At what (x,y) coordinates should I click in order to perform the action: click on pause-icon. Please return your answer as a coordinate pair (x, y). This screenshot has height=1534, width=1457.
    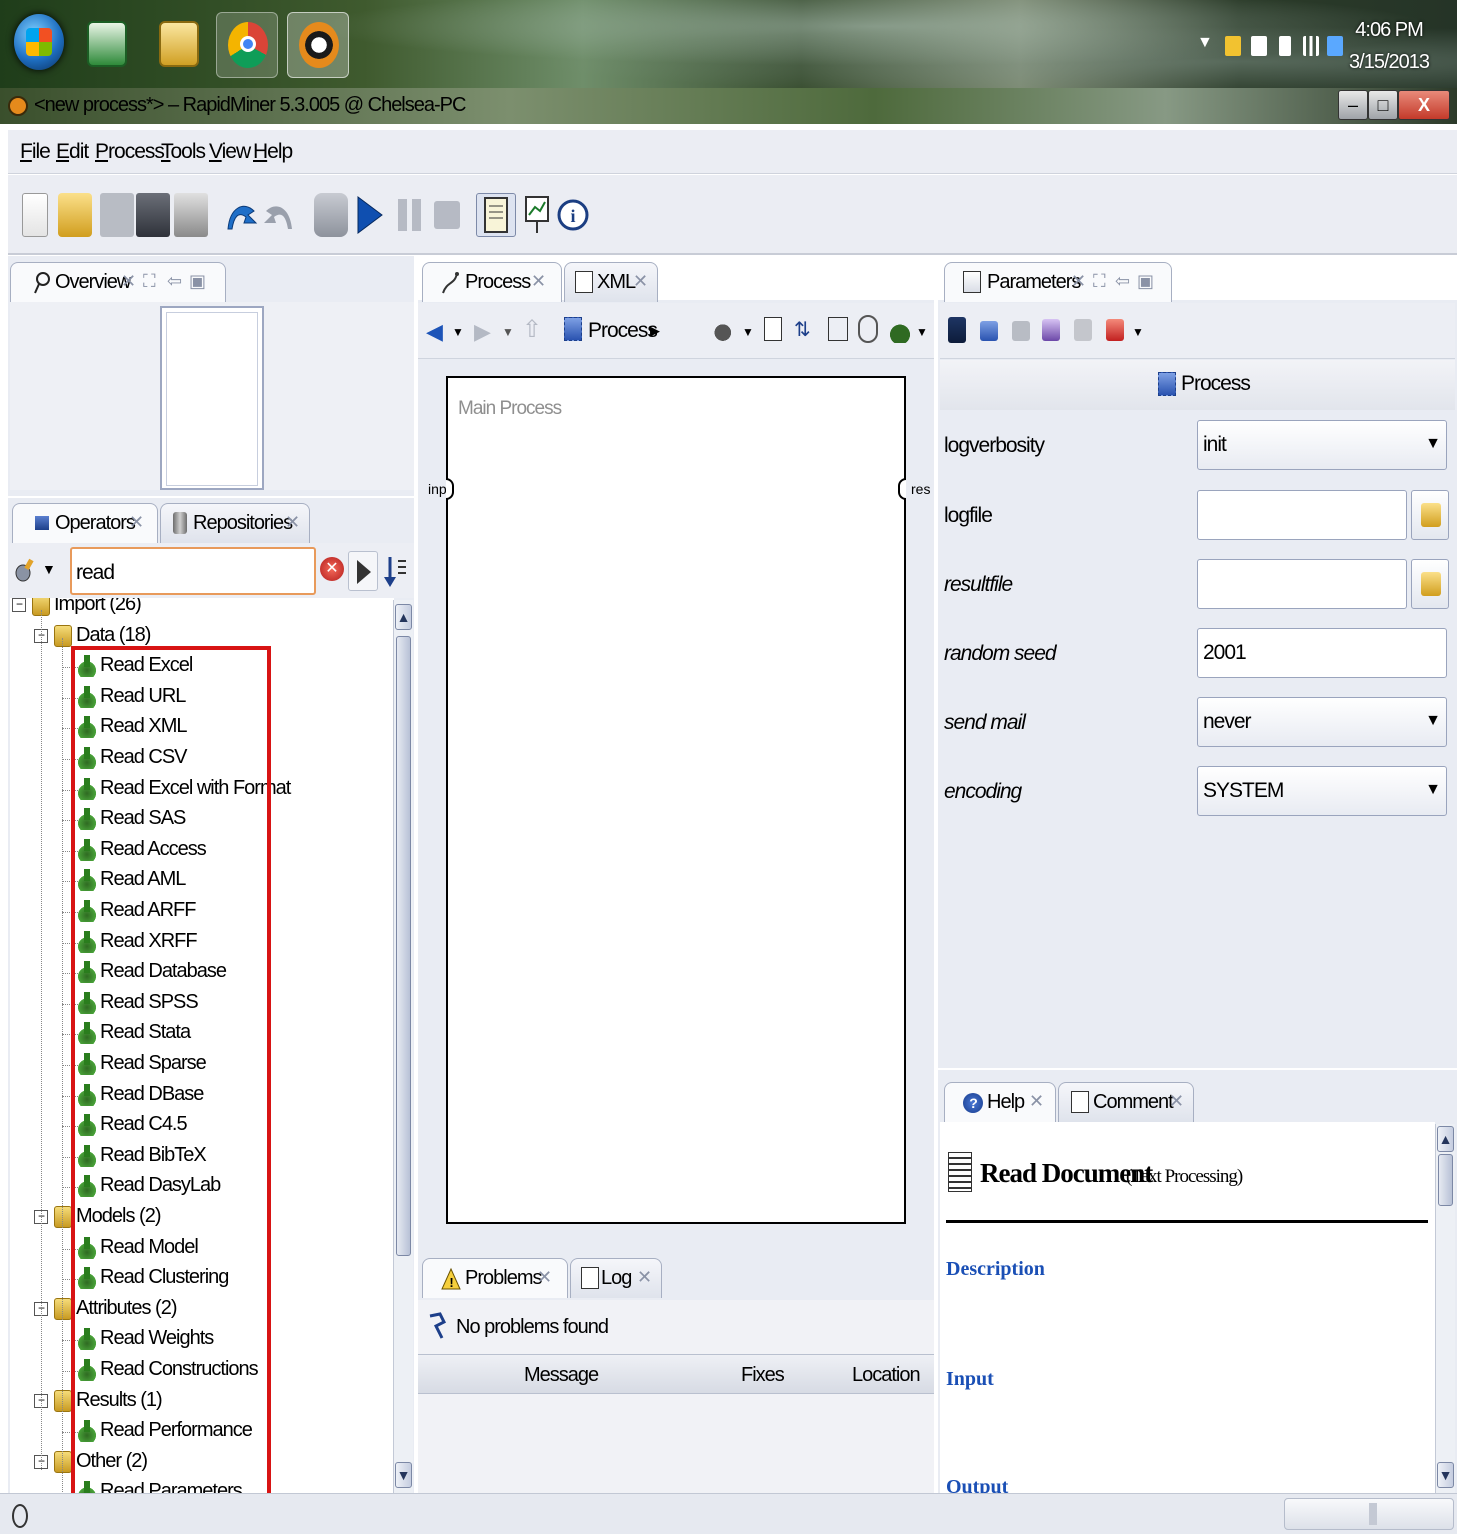
    Looking at the image, I should click on (411, 215).